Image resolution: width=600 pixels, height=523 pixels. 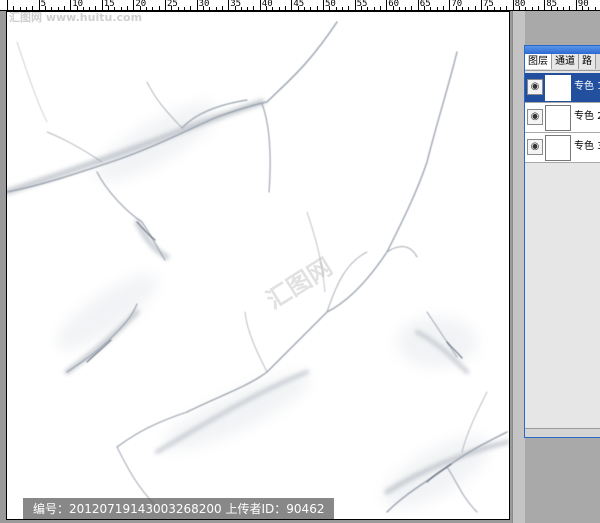 What do you see at coordinates (43, 4) in the screenshot?
I see `ruler-label: 5` at bounding box center [43, 4].